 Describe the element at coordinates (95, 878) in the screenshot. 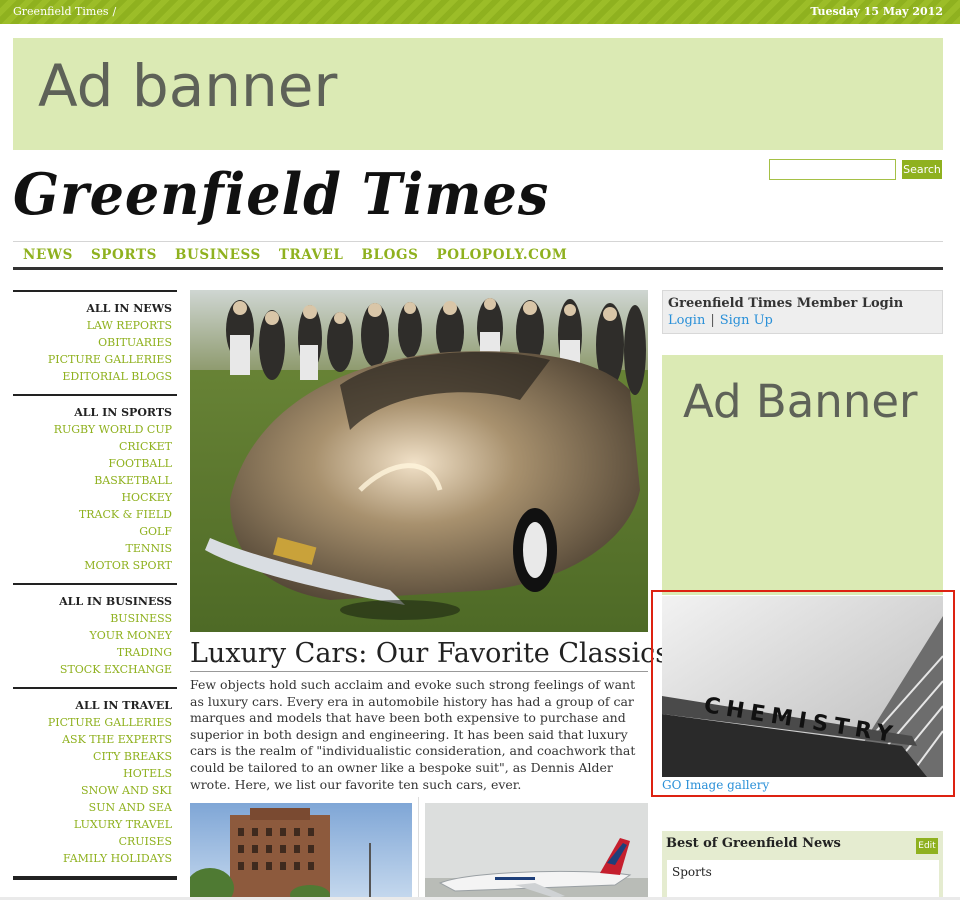

I see `sidebar-end-rule` at that location.